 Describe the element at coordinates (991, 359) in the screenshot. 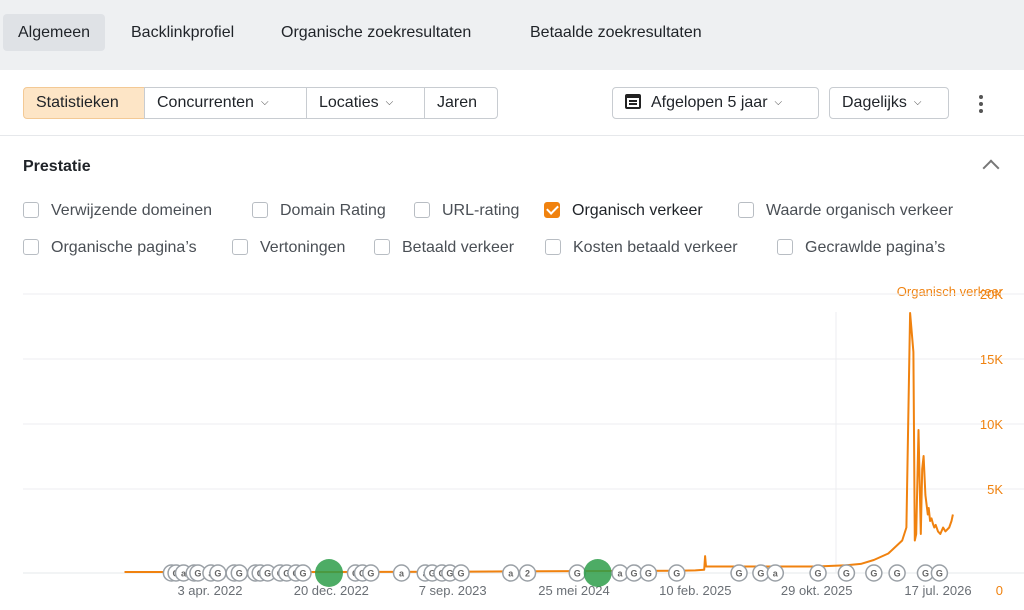

I see `y-tick-label: 15K` at that location.